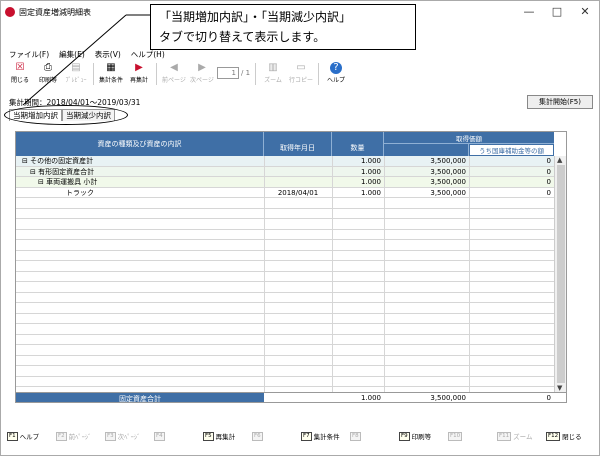 This screenshot has width=600, height=457. Describe the element at coordinates (242, 37) in the screenshot. I see `callout-line-2: タブで切り替えて表示します。` at that location.